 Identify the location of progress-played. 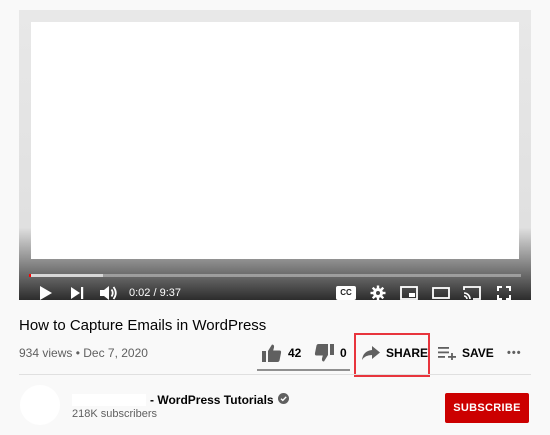
(30, 275).